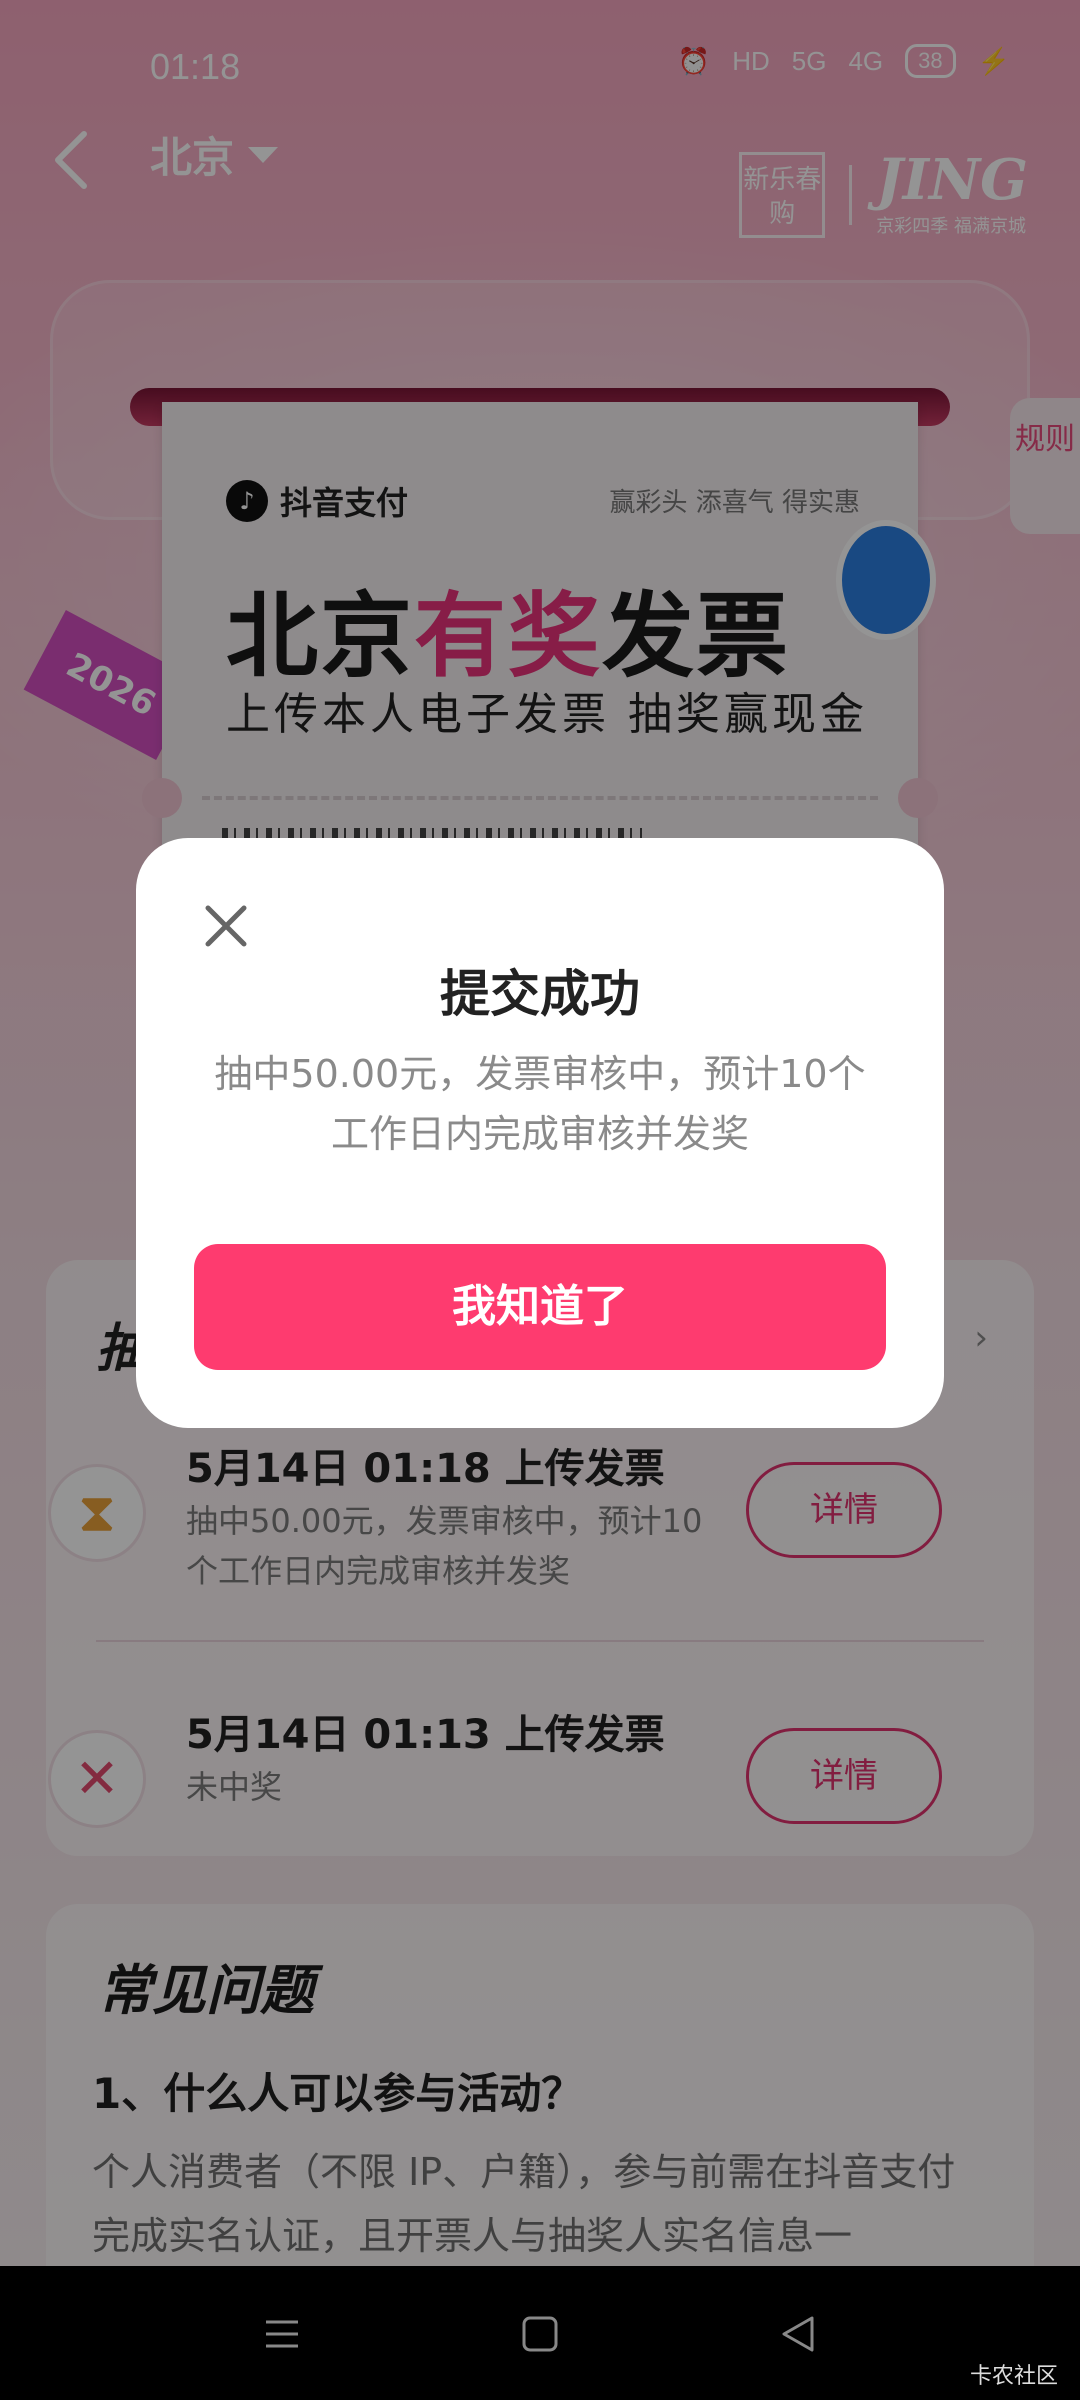  I want to click on dialog-message: 抽中50.00元，发票审核中，预计10个工作日内完成审核并发奖, so click(540, 1104).